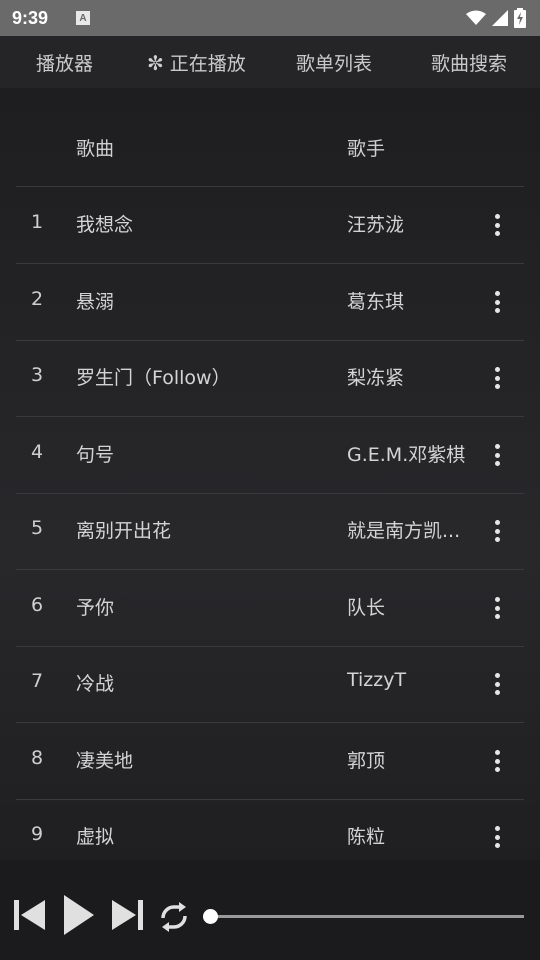 The image size is (540, 960). I want to click on notification-a-letter: A, so click(83, 18).